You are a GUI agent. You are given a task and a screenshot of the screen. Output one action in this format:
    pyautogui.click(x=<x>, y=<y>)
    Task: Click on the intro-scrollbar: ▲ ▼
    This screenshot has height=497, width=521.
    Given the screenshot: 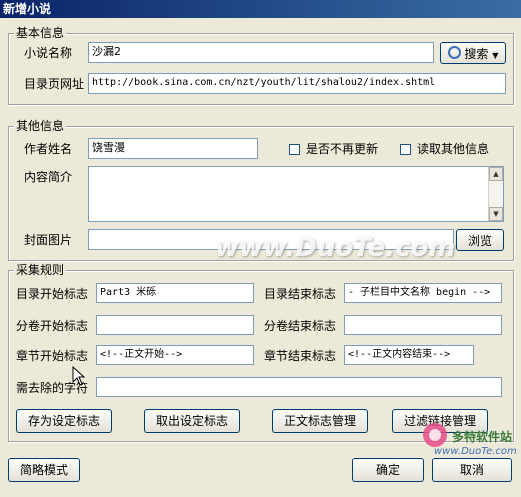 What is the action you would take?
    pyautogui.click(x=495, y=194)
    